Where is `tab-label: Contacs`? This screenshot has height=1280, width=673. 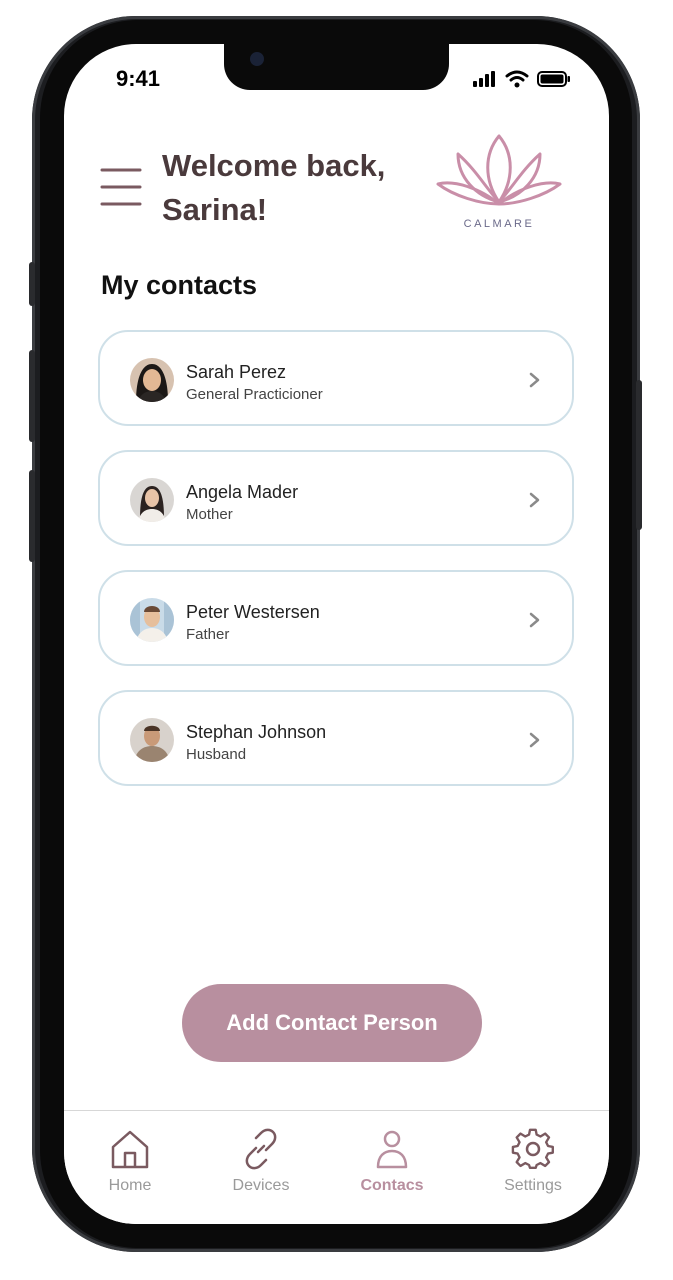
tab-label: Contacs is located at coordinates (392, 1185).